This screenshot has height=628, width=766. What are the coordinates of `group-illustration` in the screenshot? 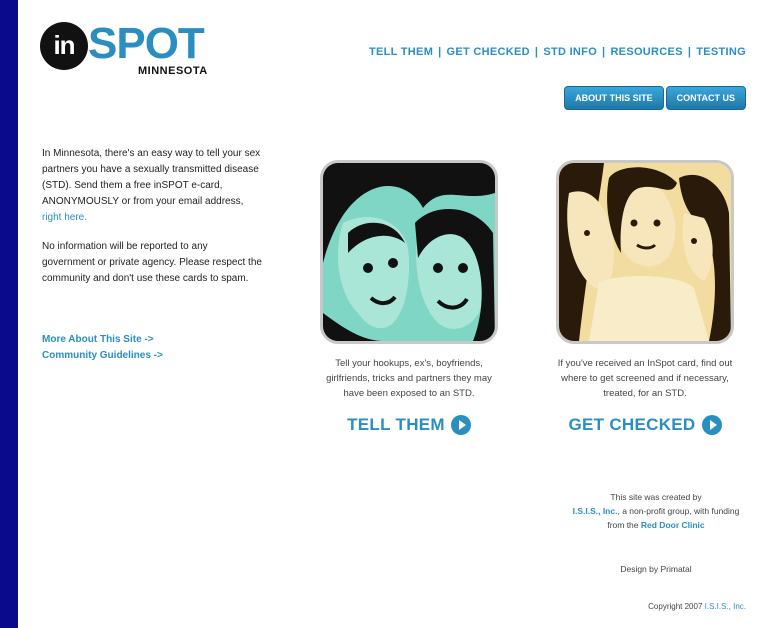 It's located at (645, 252).